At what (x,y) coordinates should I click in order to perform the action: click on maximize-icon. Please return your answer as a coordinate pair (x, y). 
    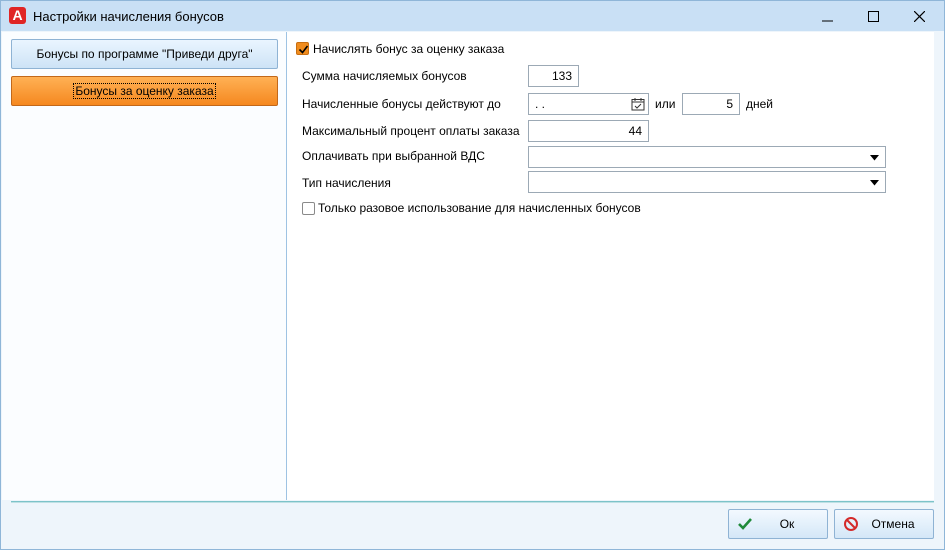
    Looking at the image, I should click on (873, 16).